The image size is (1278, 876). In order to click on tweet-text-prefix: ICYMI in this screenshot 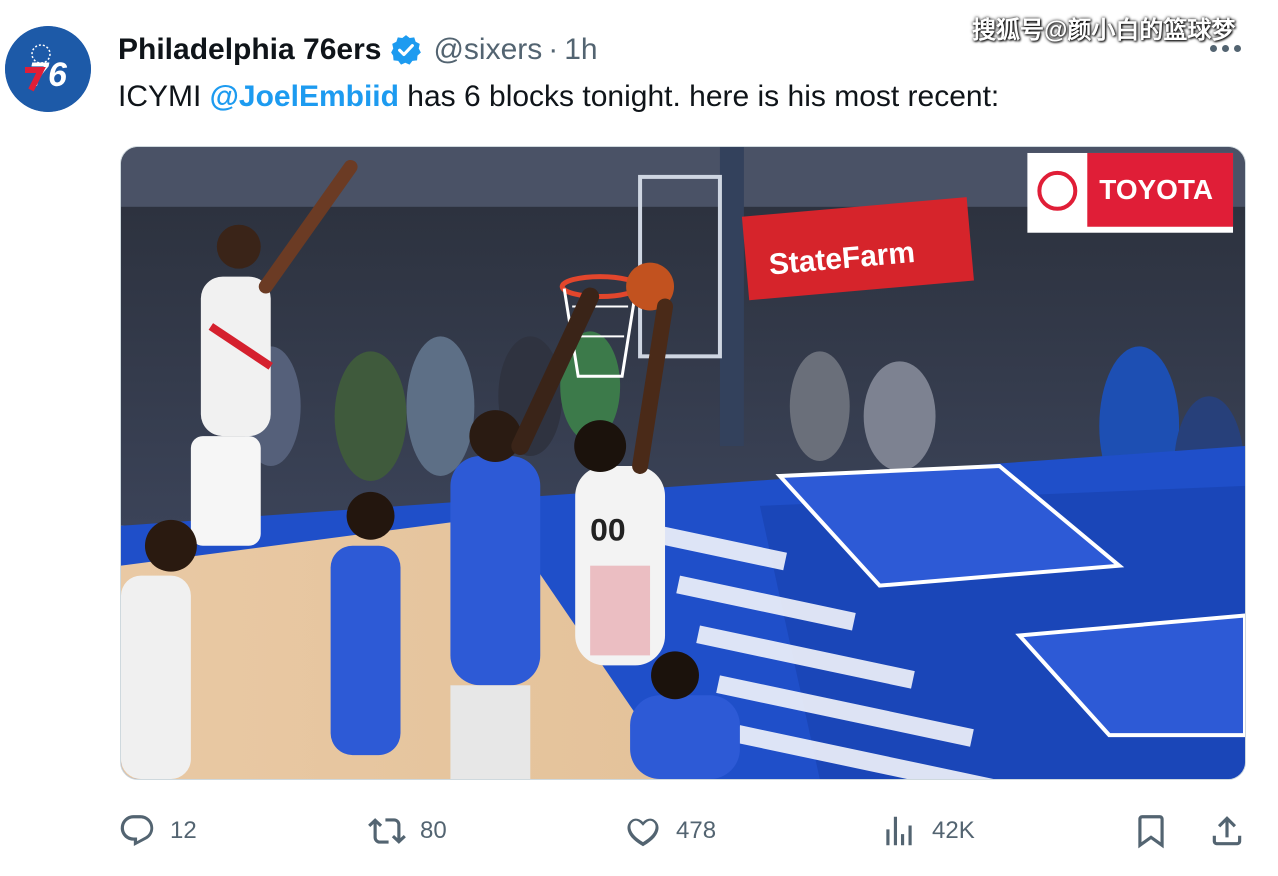, I will do `click(164, 96)`.